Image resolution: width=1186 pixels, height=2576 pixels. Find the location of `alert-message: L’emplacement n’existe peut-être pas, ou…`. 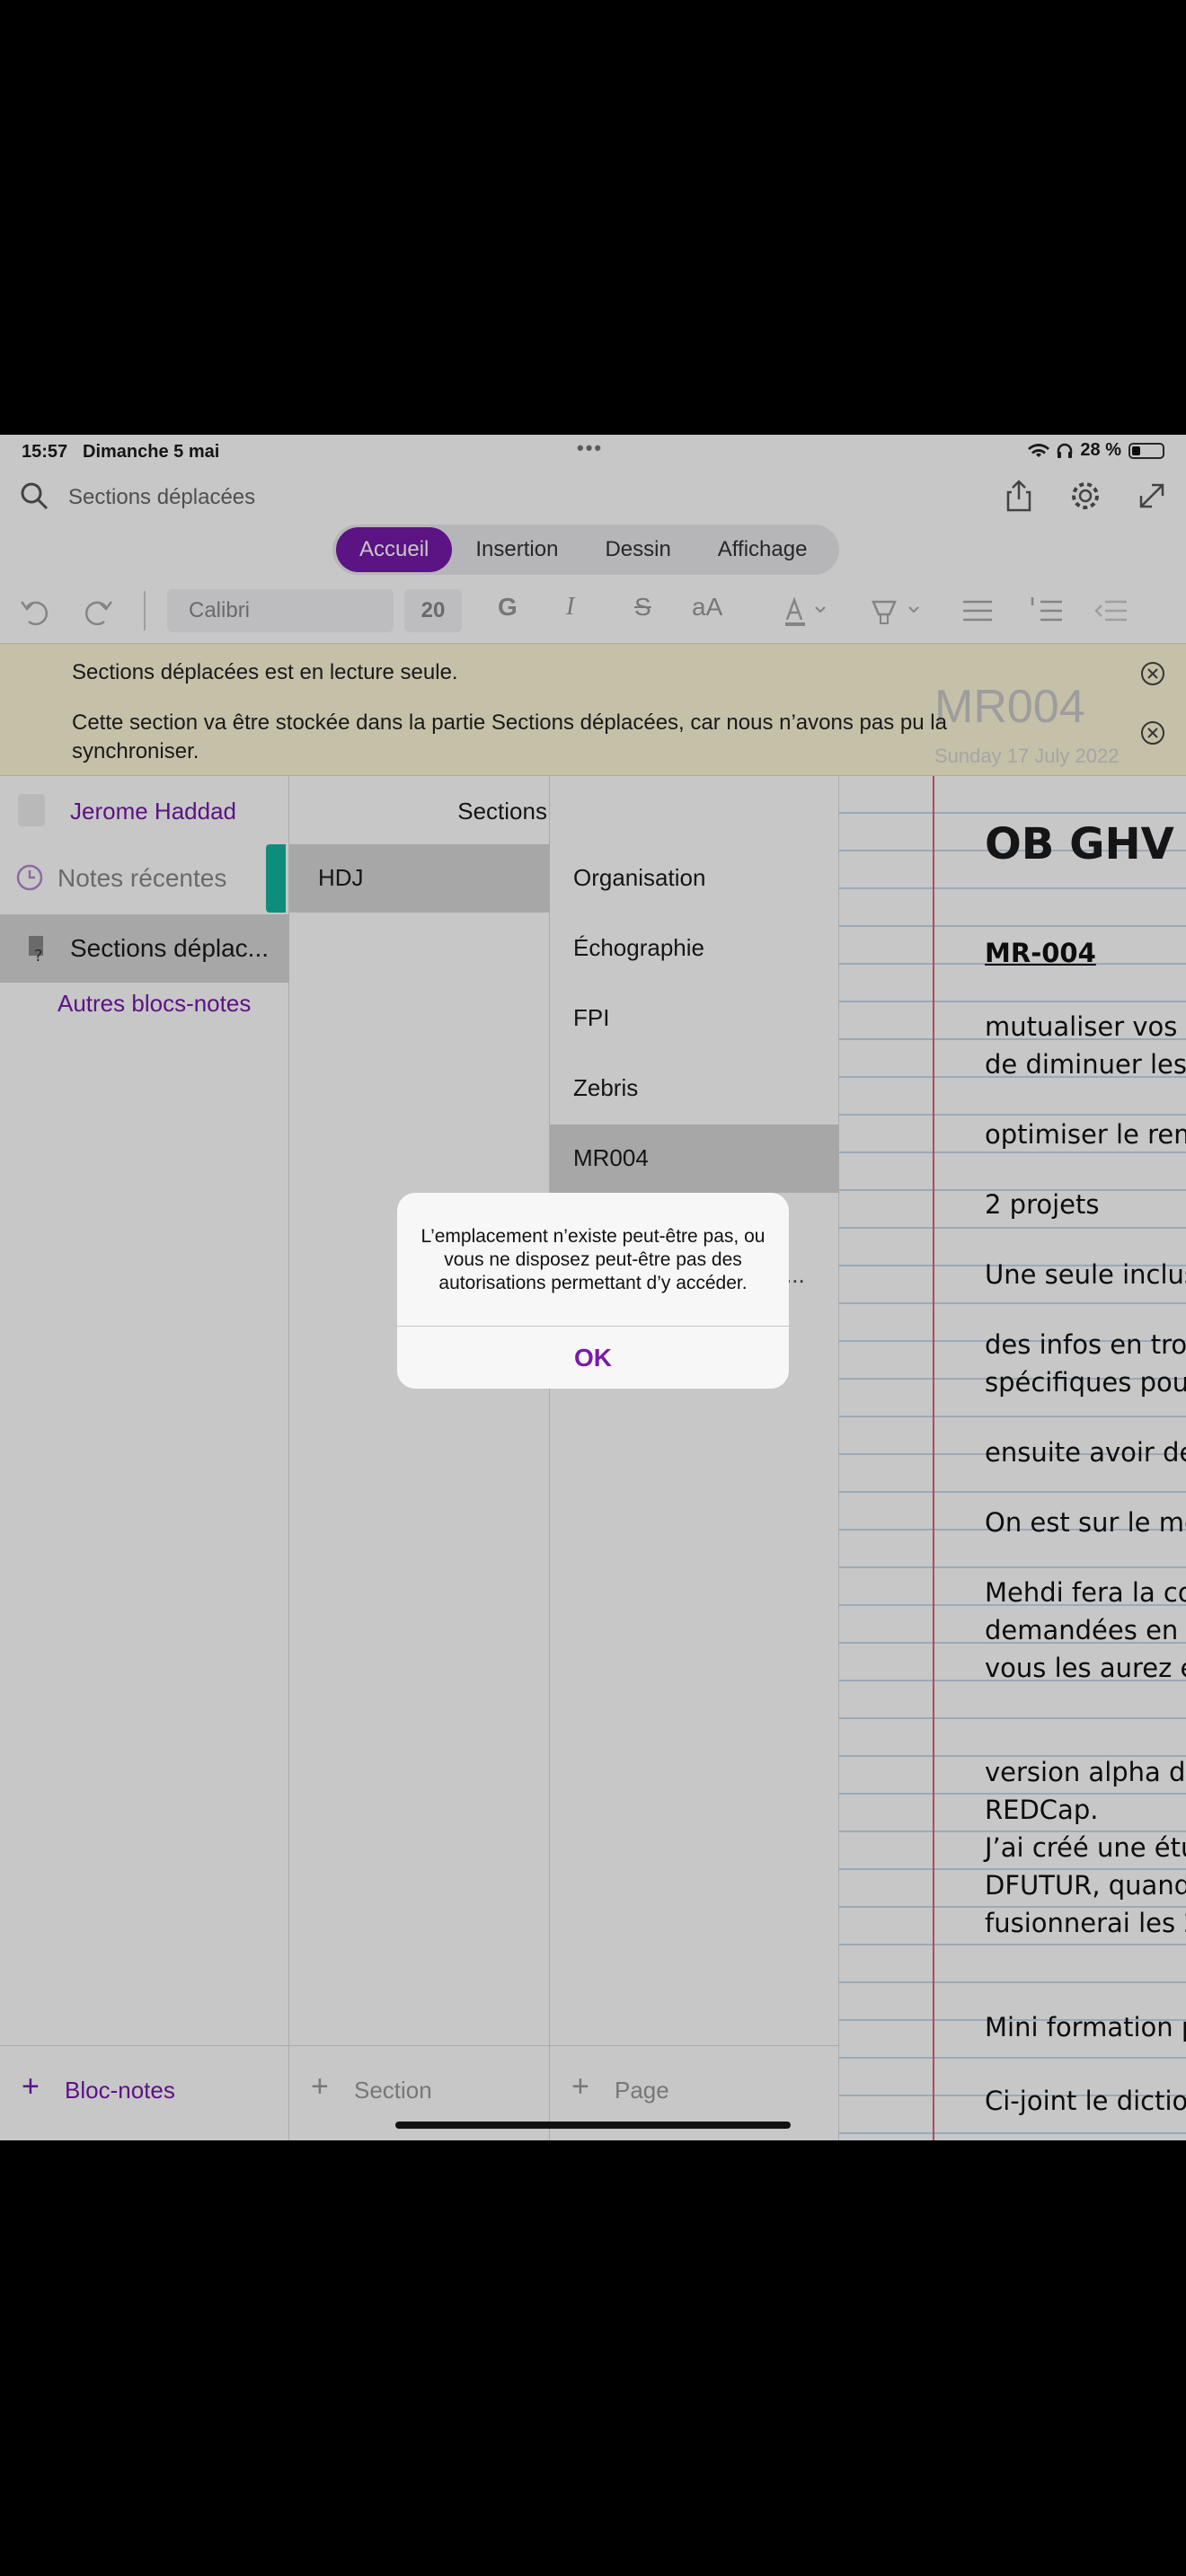

alert-message: L’emplacement n’existe peut-être pas, ou… is located at coordinates (593, 1259).